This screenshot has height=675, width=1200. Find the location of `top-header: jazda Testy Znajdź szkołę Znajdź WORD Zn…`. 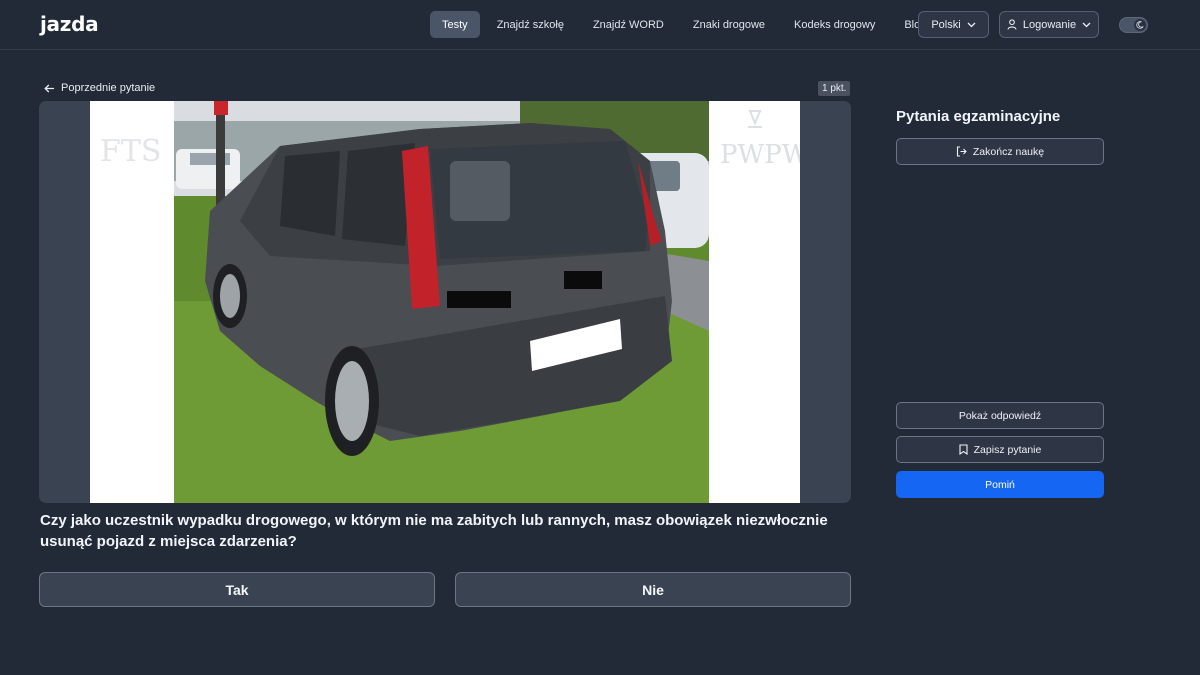

top-header: jazda Testy Znajdź szkołę Znajdź WORD Zn… is located at coordinates (600, 25).